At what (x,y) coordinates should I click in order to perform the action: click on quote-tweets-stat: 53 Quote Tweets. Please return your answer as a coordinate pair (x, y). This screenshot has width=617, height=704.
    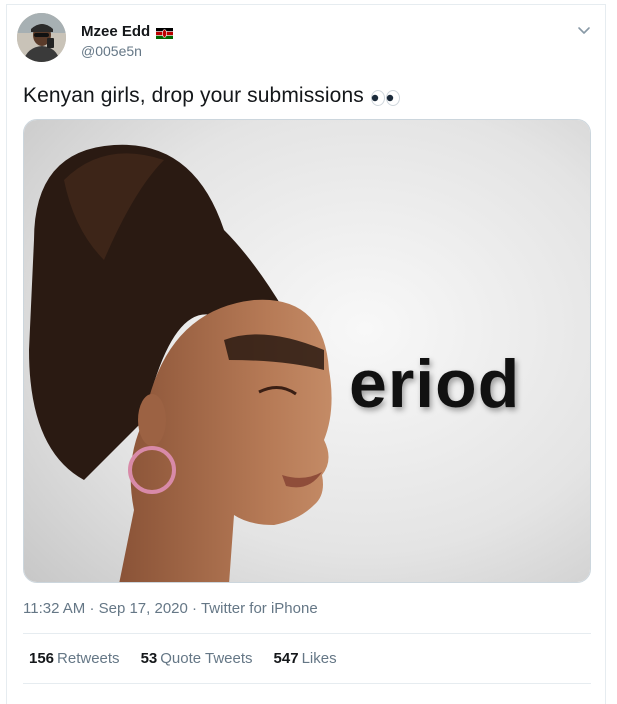
    Looking at the image, I should click on (197, 658).